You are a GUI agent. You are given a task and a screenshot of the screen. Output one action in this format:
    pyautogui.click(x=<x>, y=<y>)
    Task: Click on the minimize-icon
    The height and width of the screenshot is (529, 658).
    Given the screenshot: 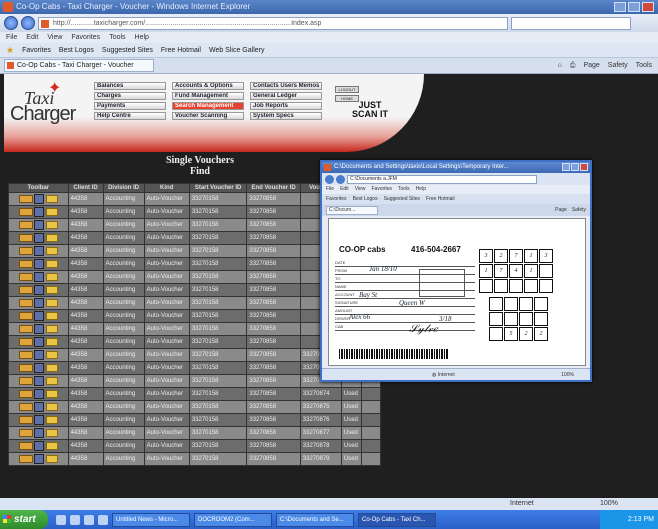 What is the action you would take?
    pyautogui.click(x=566, y=167)
    